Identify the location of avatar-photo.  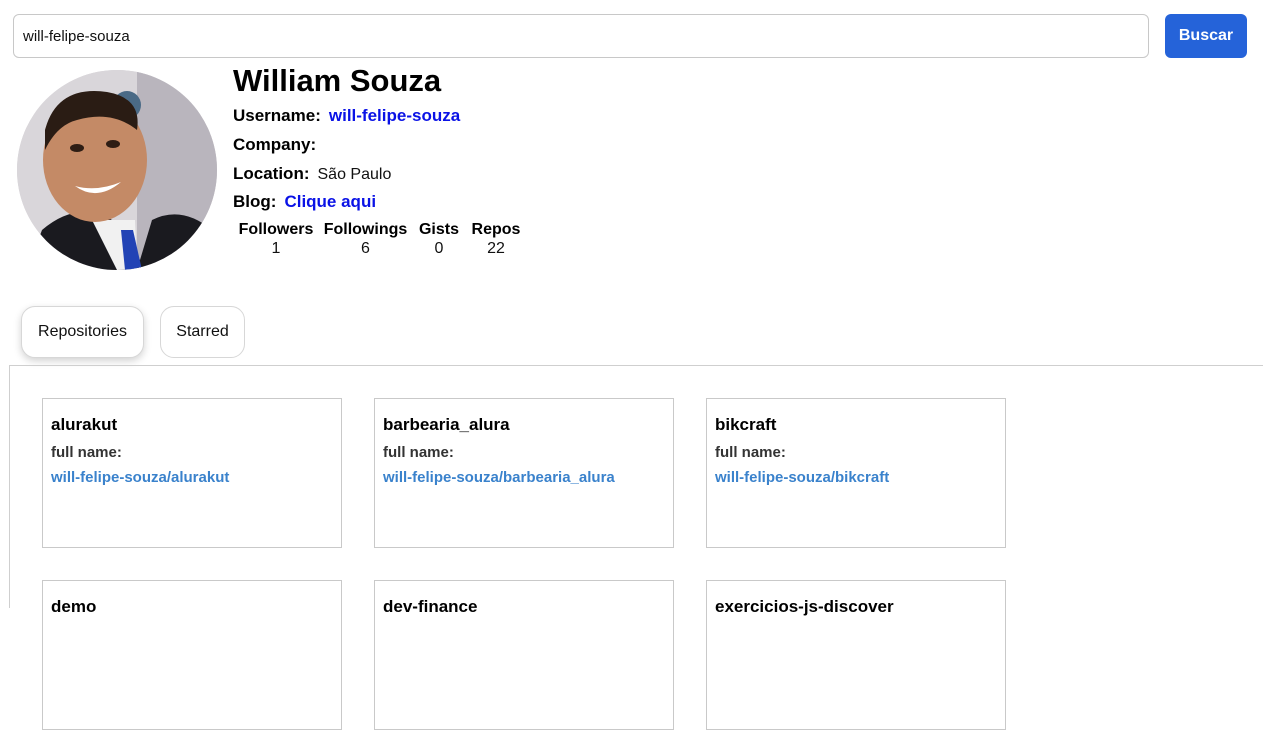
(117, 170).